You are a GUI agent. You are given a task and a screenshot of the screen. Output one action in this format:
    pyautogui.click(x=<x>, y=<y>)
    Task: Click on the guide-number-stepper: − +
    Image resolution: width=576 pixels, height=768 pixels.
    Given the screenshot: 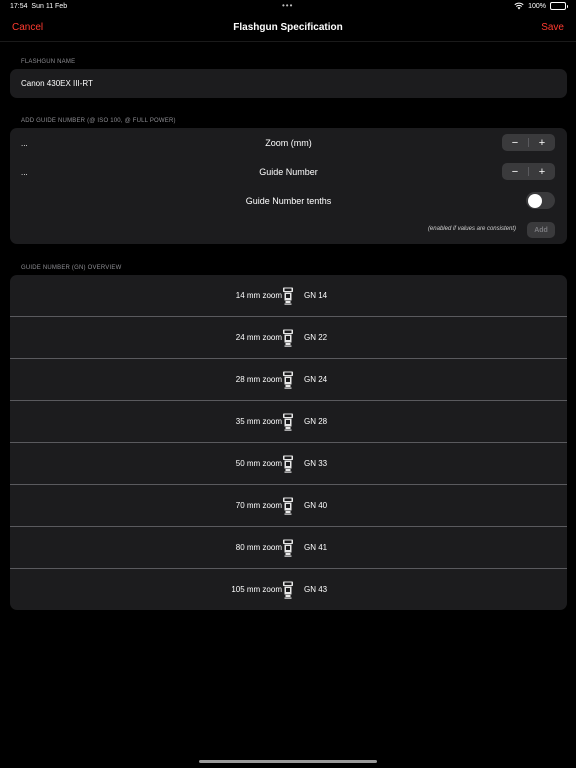 What is the action you would take?
    pyautogui.click(x=528, y=171)
    